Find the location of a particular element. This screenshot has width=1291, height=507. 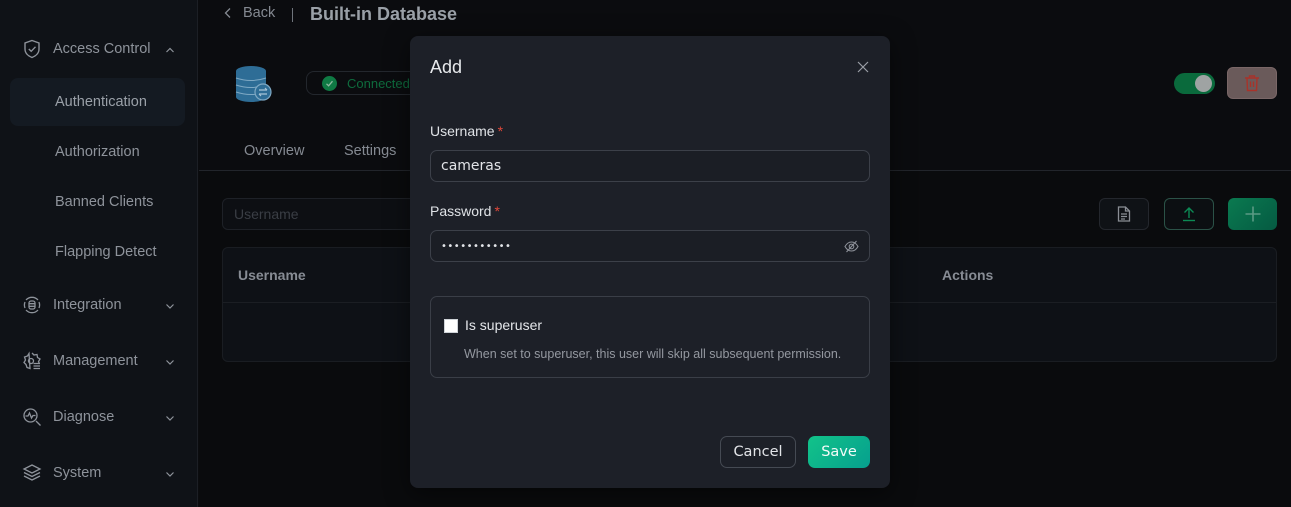

toggle-knob is located at coordinates (1203, 83).